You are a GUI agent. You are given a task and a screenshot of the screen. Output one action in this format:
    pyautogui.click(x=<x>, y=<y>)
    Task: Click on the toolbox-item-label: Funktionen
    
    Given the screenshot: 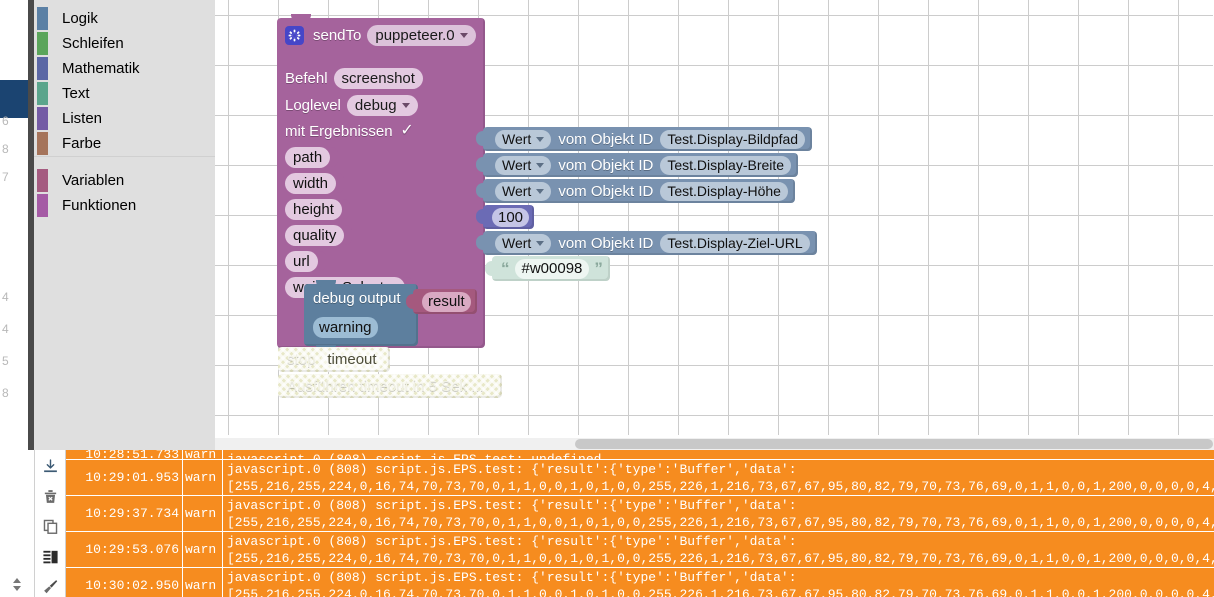 What is the action you would take?
    pyautogui.click(x=99, y=205)
    